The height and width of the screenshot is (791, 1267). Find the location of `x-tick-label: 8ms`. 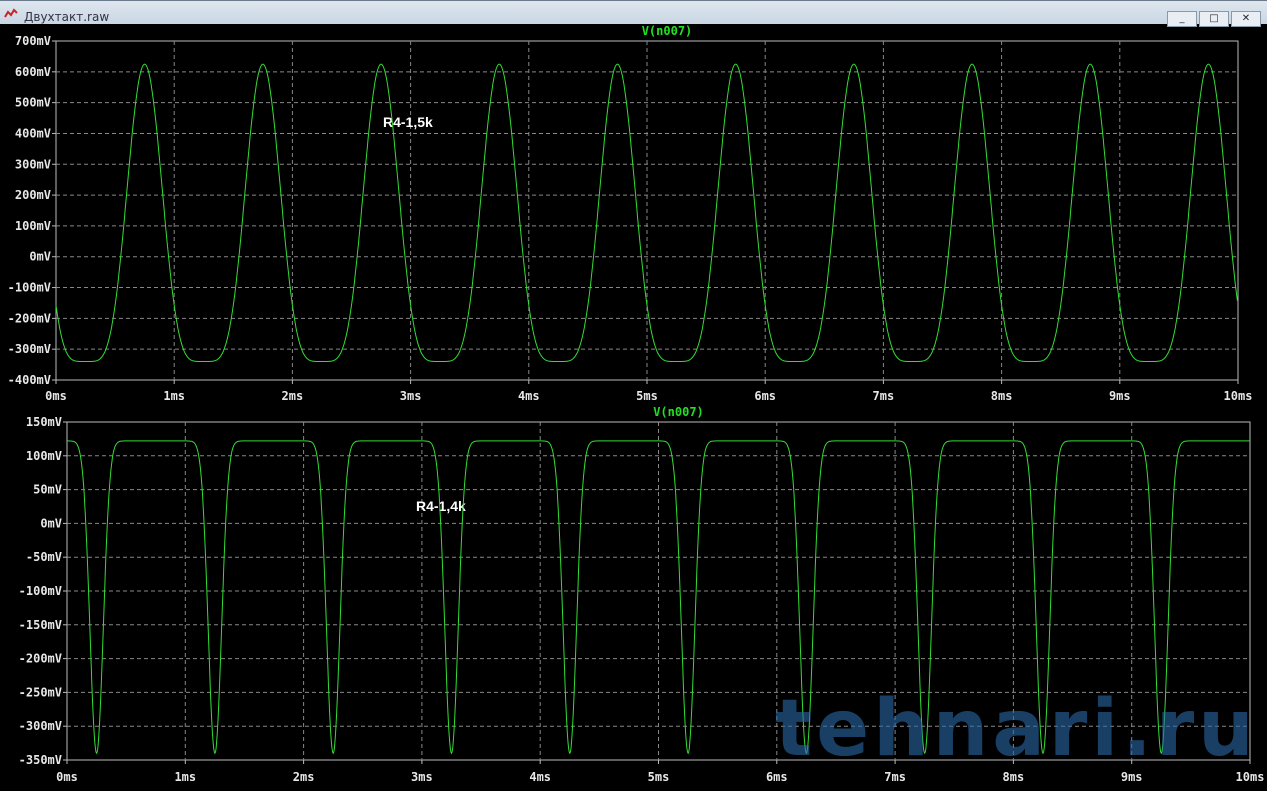

x-tick-label: 8ms is located at coordinates (1002, 396).